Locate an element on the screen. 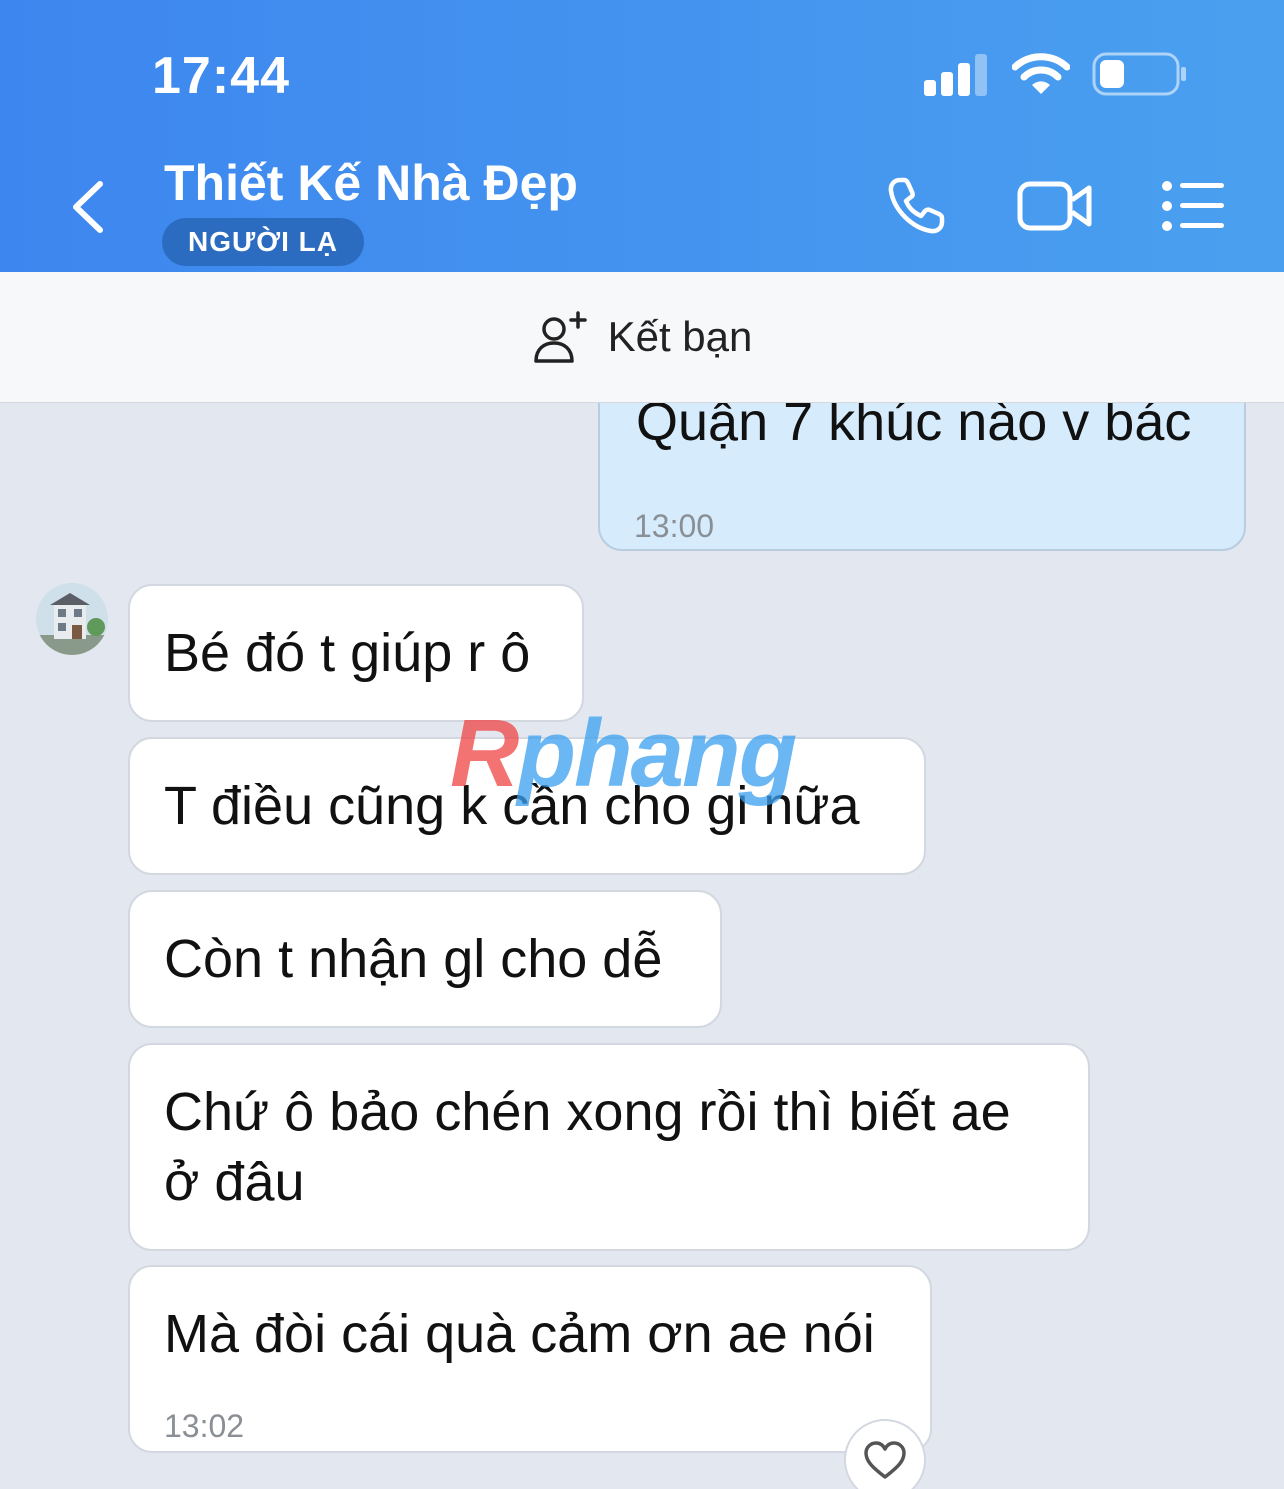  message-text: Quận 7 khúc nào v bác is located at coordinates (914, 427).